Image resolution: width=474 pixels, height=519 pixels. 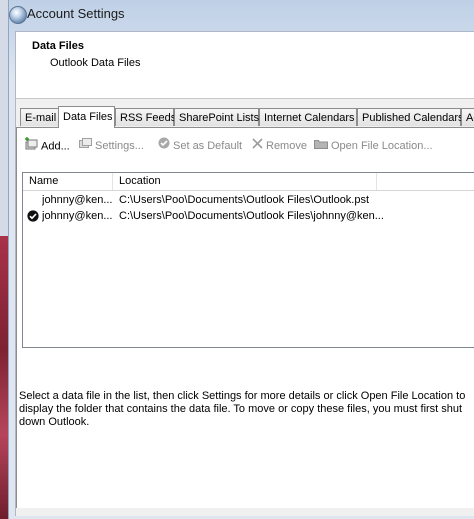 What do you see at coordinates (245, 65) in the screenshot?
I see `header-panel: Data Files Outlook Data Files` at bounding box center [245, 65].